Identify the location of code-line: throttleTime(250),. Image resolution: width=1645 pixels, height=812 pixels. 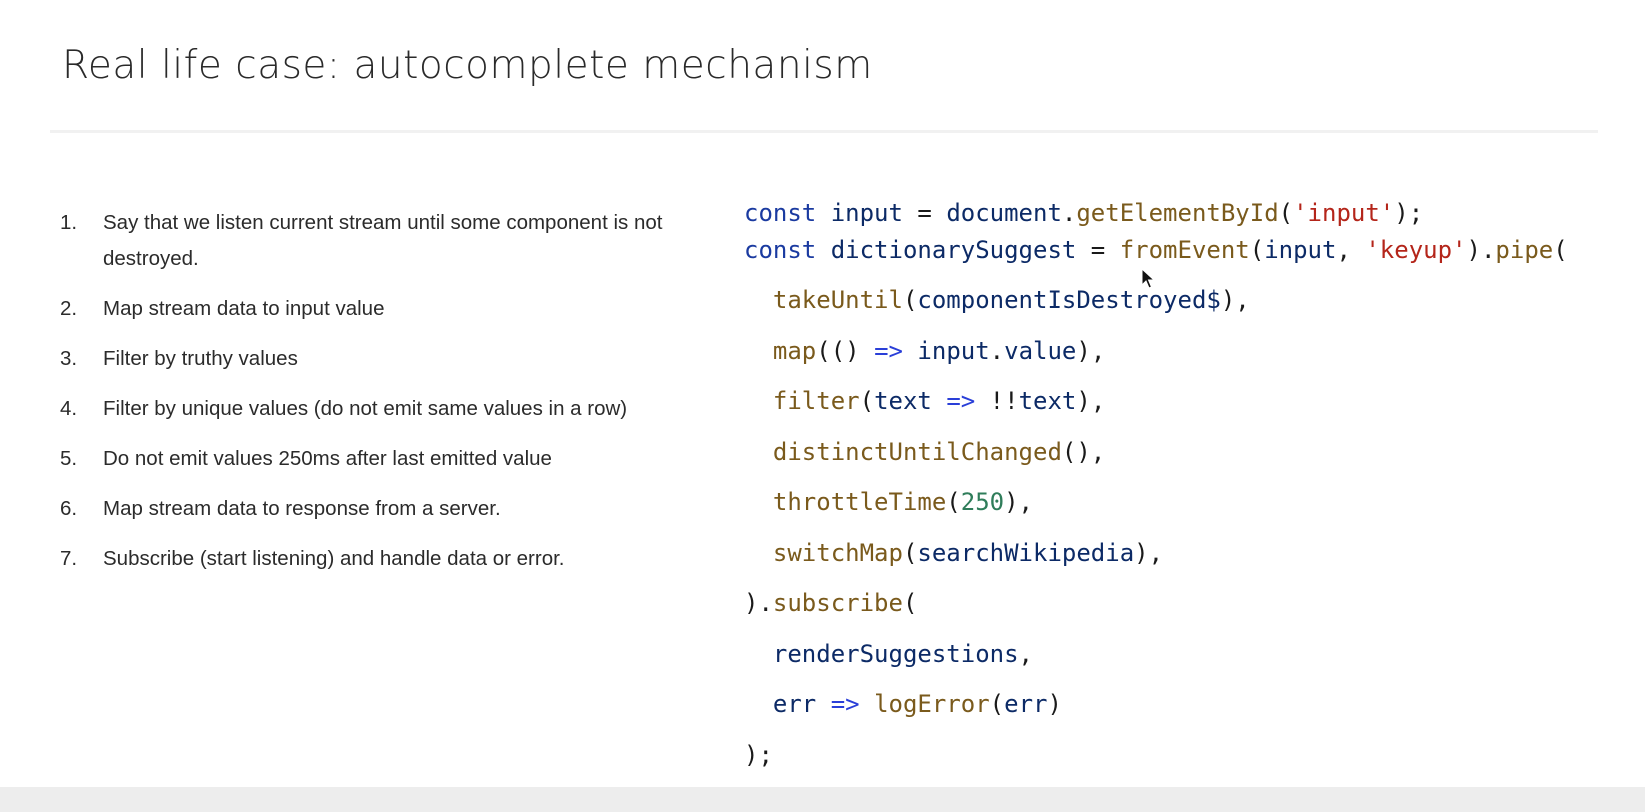
(1156, 512).